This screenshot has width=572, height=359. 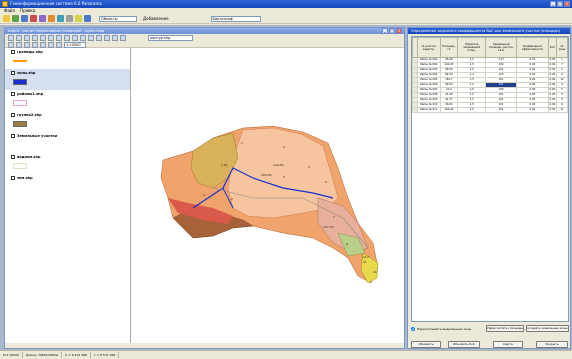 I want to click on redo-icon, so click(x=75, y=38).